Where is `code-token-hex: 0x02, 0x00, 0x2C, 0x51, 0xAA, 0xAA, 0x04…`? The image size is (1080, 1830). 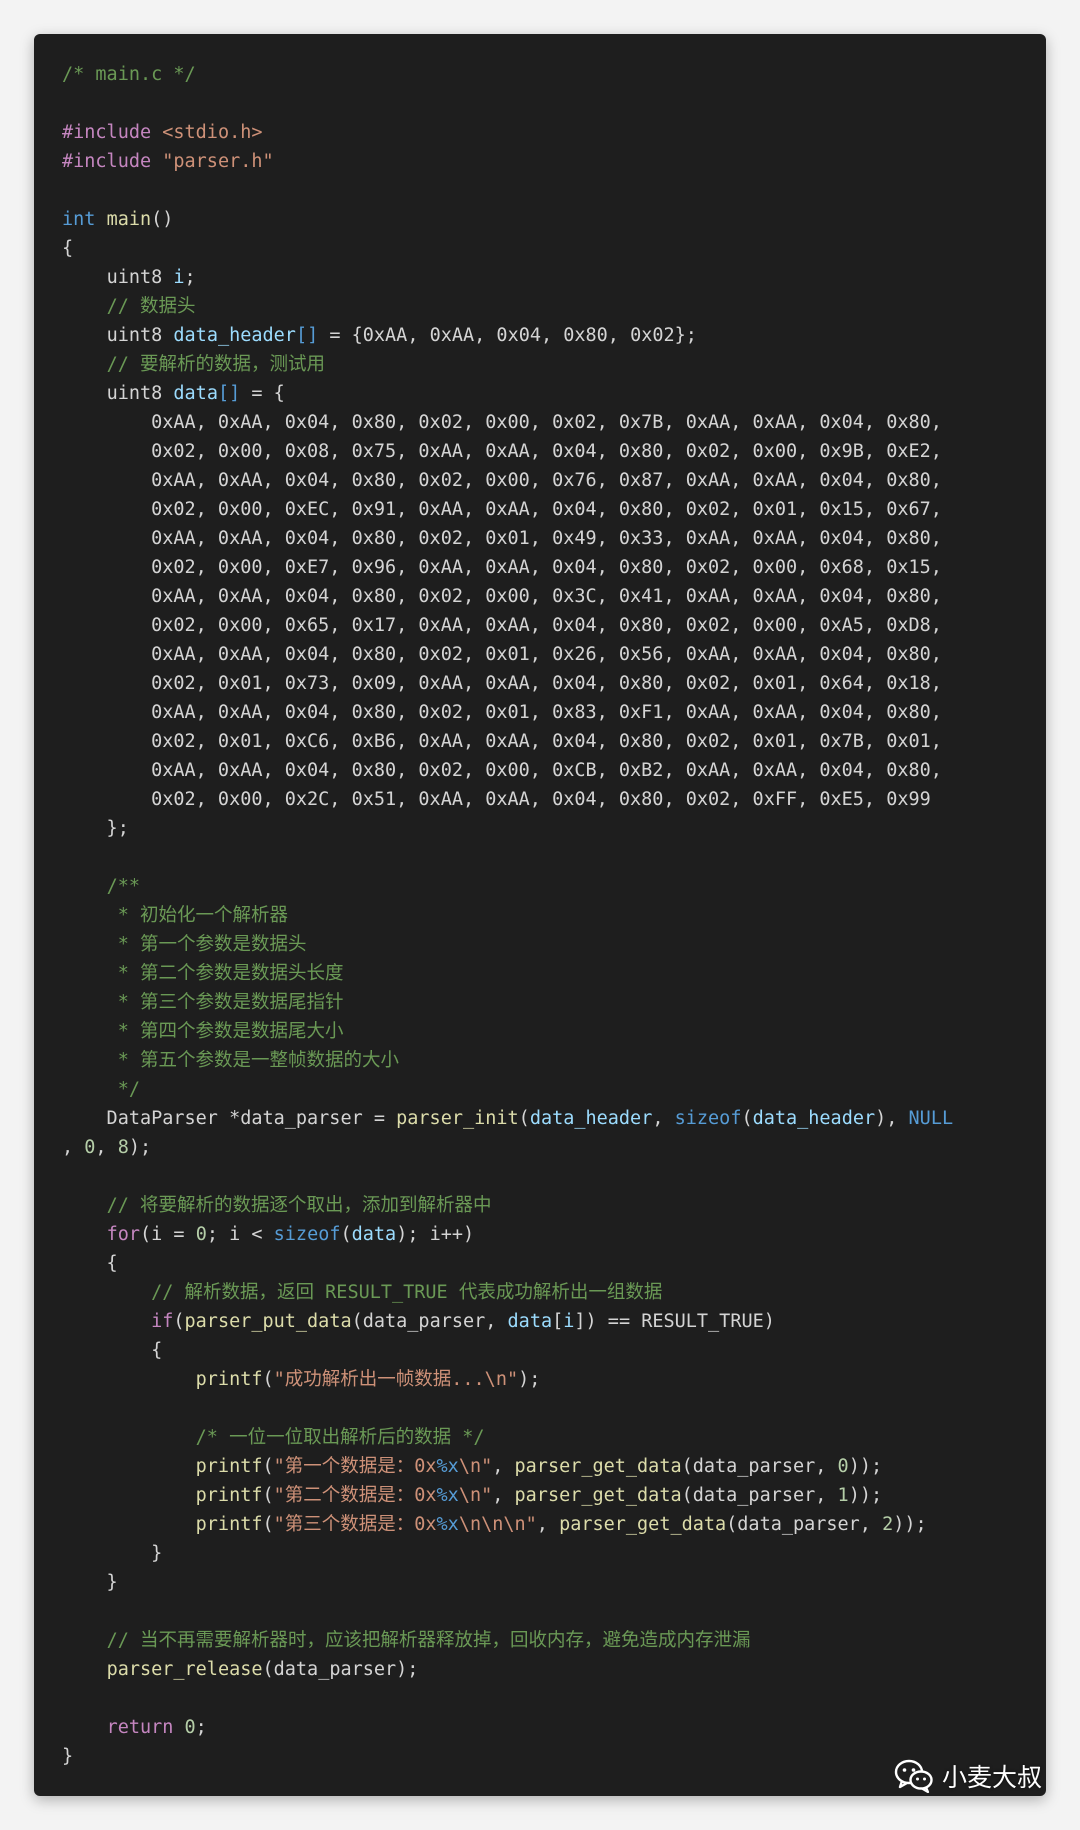
code-token-hex: 0x02, 0x00, 0x2C, 0x51, 0xAA, 0xAA, 0x04… is located at coordinates (496, 799).